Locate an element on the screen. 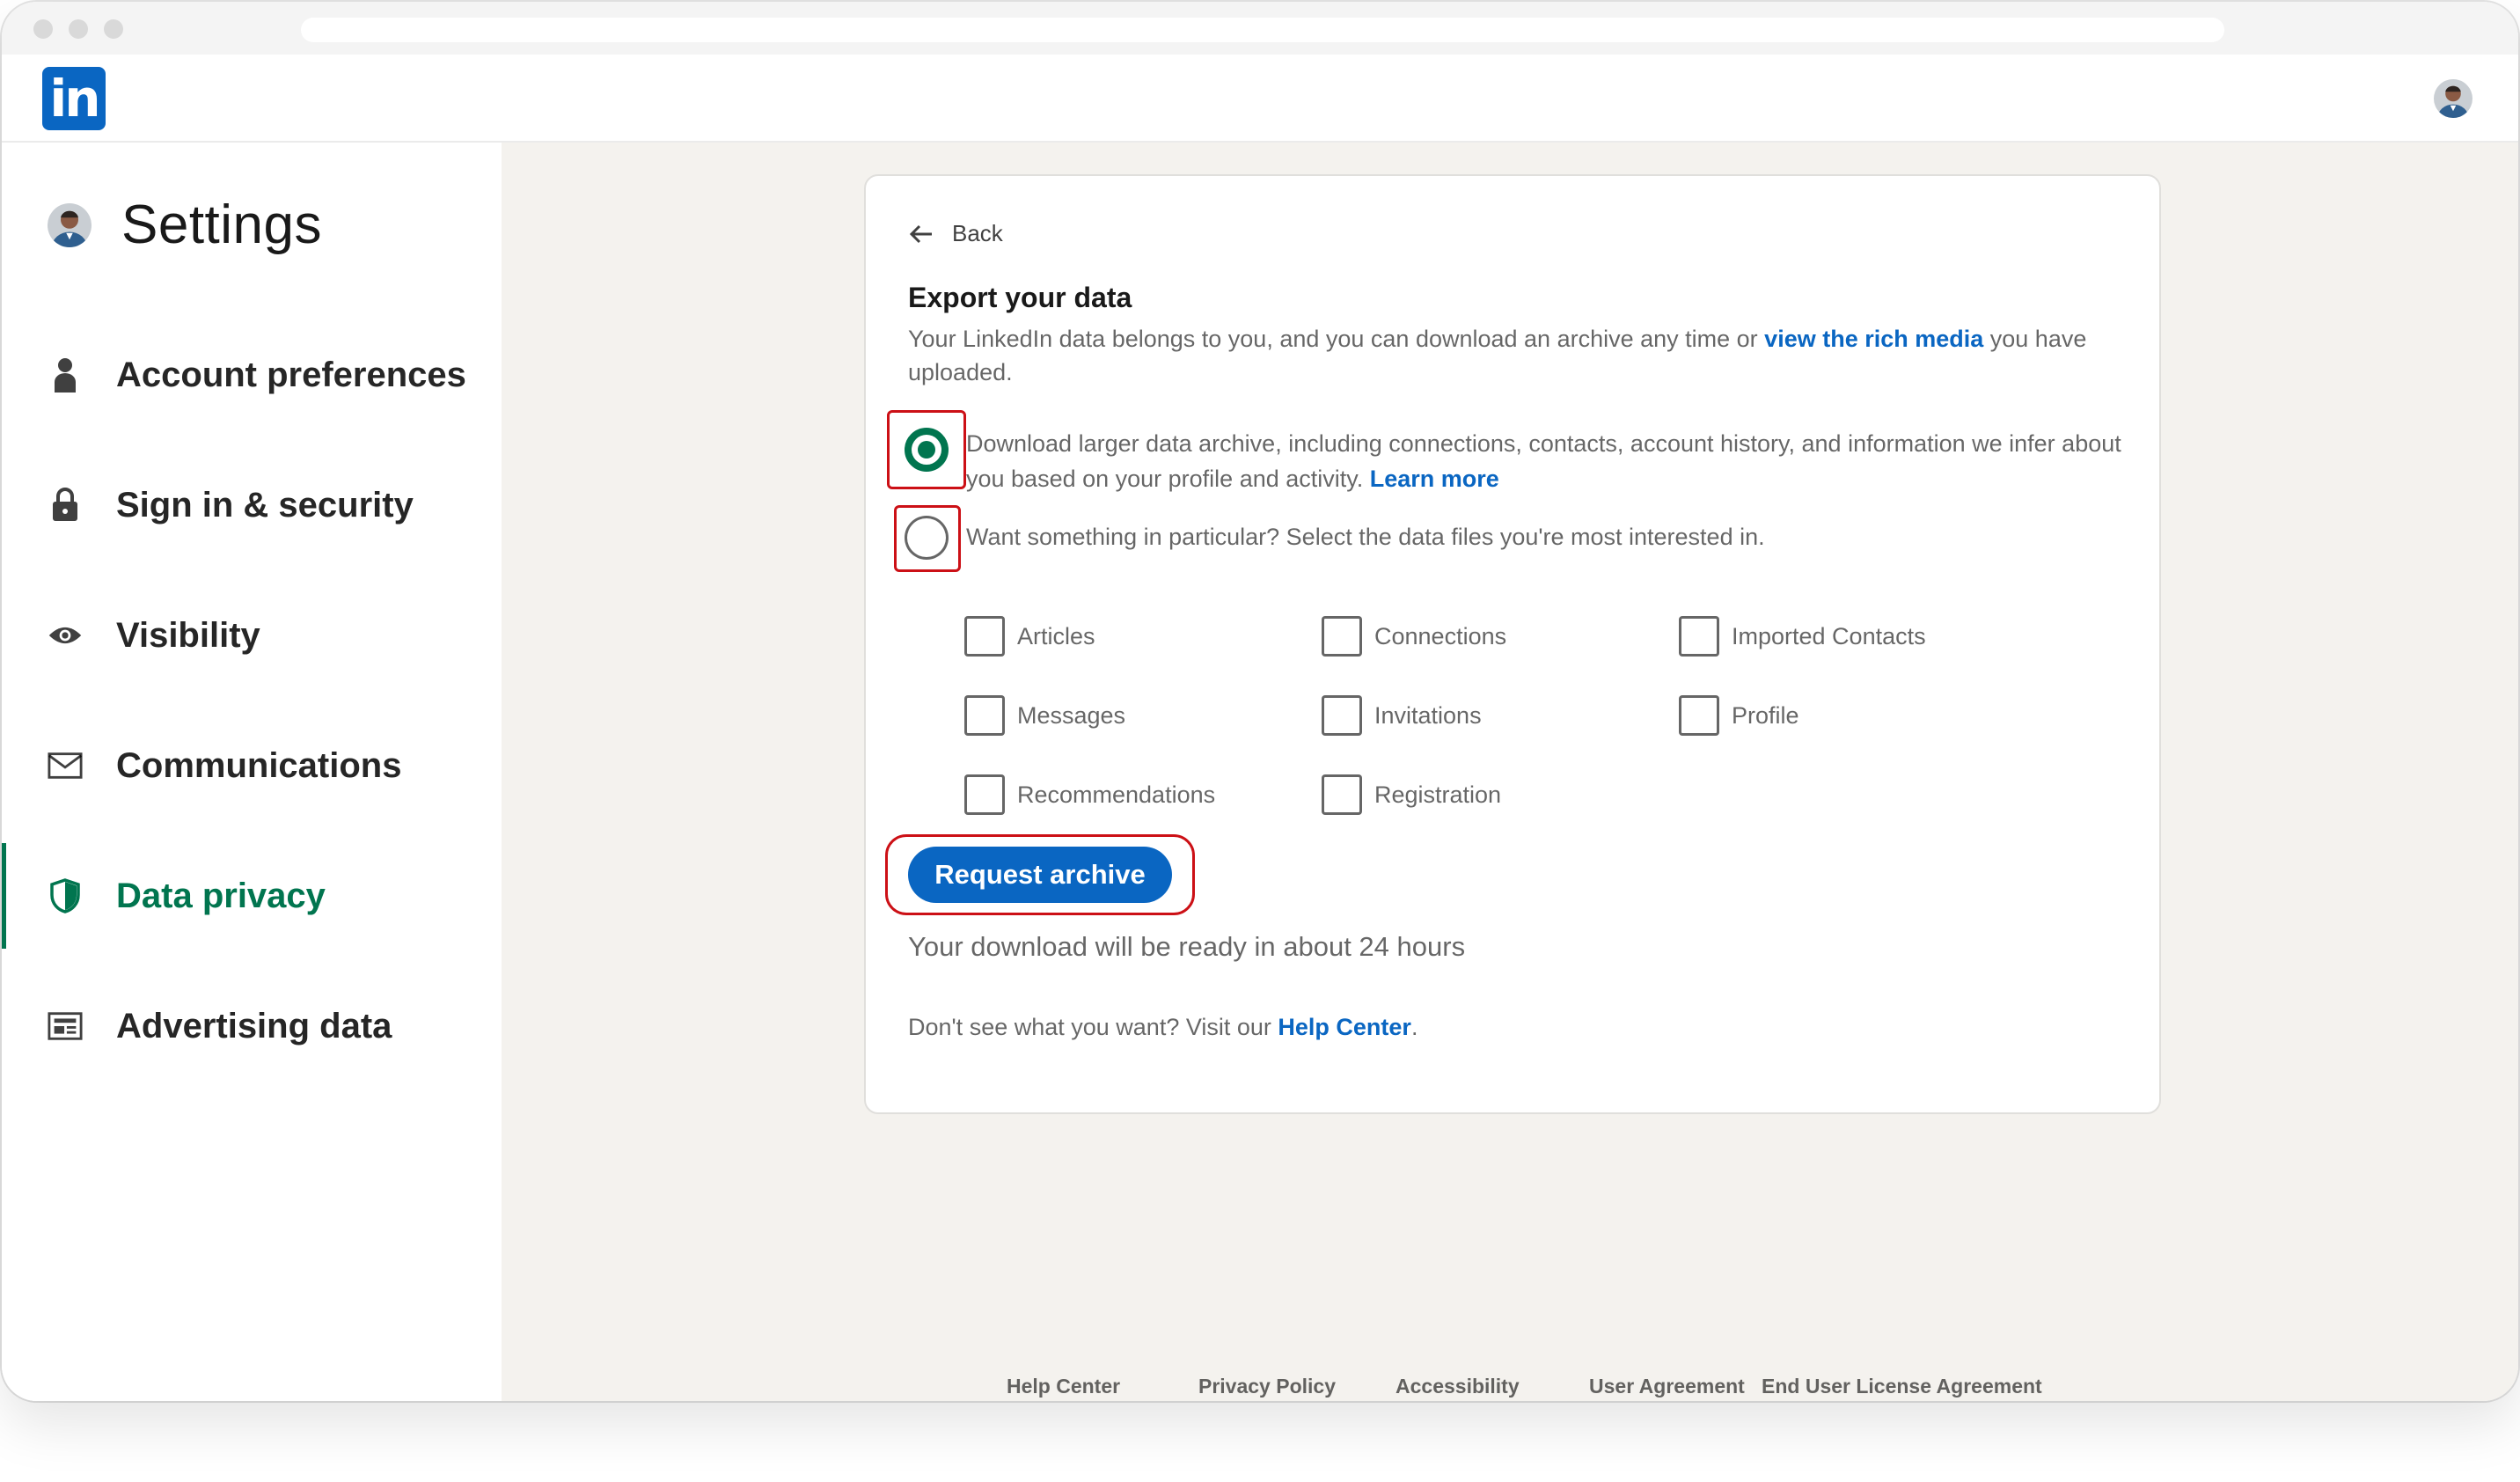 Image resolution: width=2520 pixels, height=1482 pixels. checkbox-row: Messages Invitations Profile is located at coordinates (1536, 716).